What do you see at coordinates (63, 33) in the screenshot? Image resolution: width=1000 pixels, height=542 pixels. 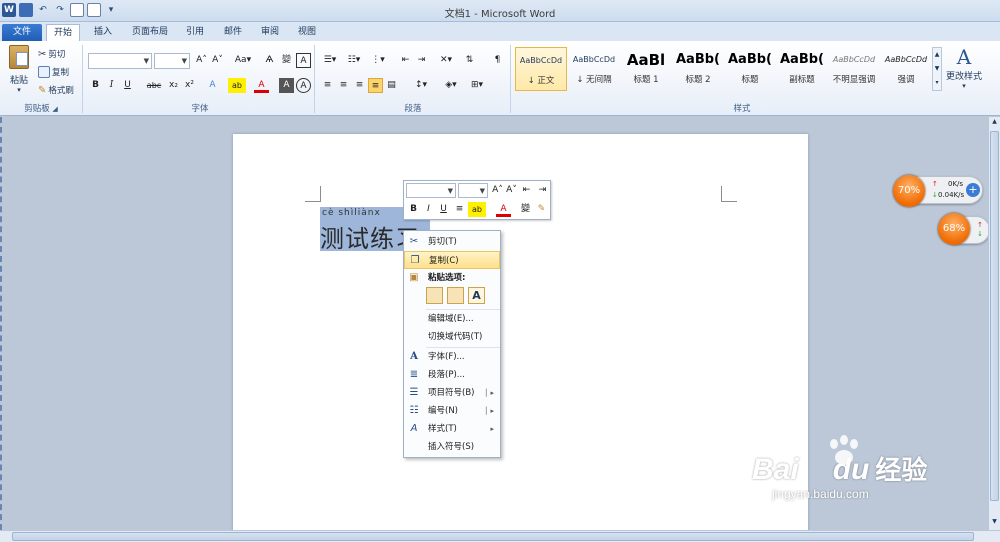 I see `tab-home: 开始` at bounding box center [63, 33].